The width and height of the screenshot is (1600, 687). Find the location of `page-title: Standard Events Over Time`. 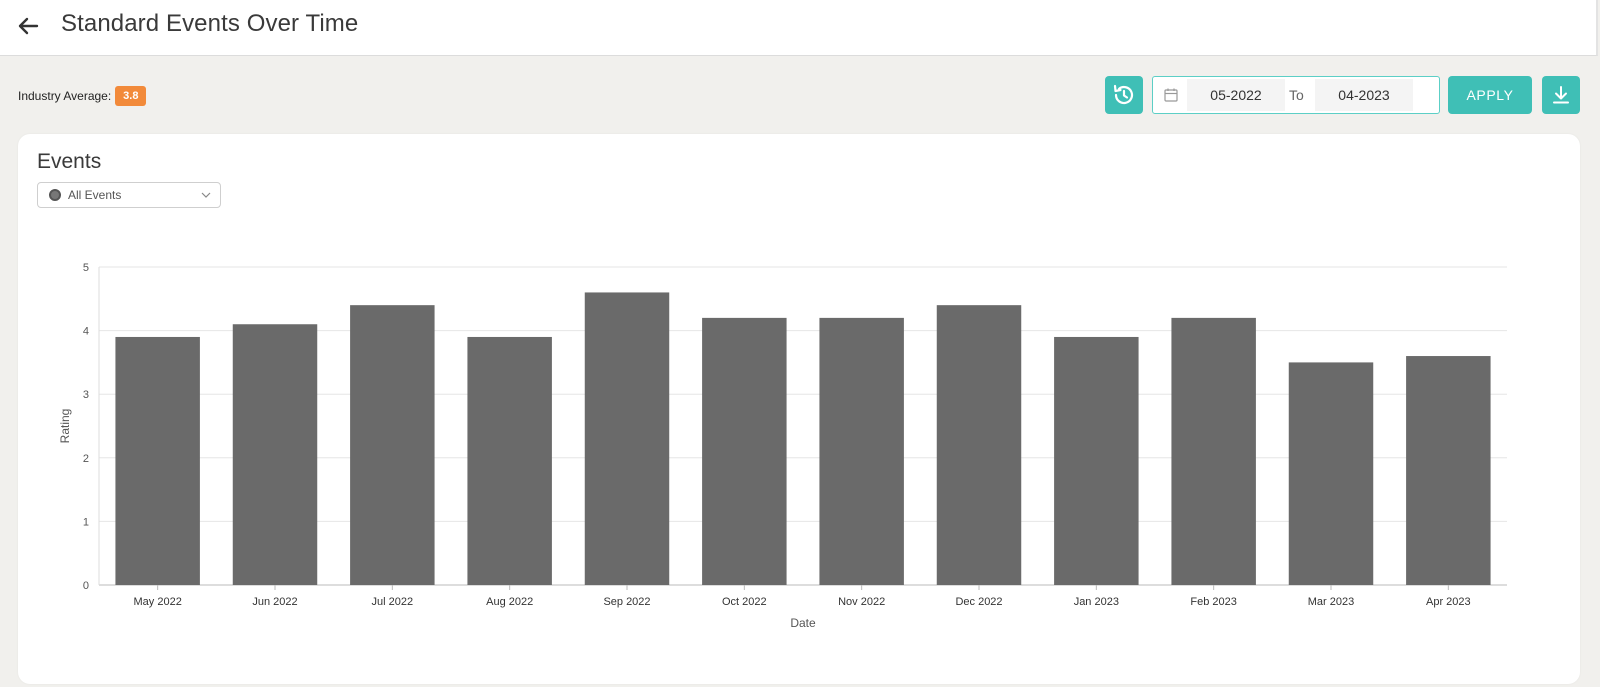

page-title: Standard Events Over Time is located at coordinates (210, 23).